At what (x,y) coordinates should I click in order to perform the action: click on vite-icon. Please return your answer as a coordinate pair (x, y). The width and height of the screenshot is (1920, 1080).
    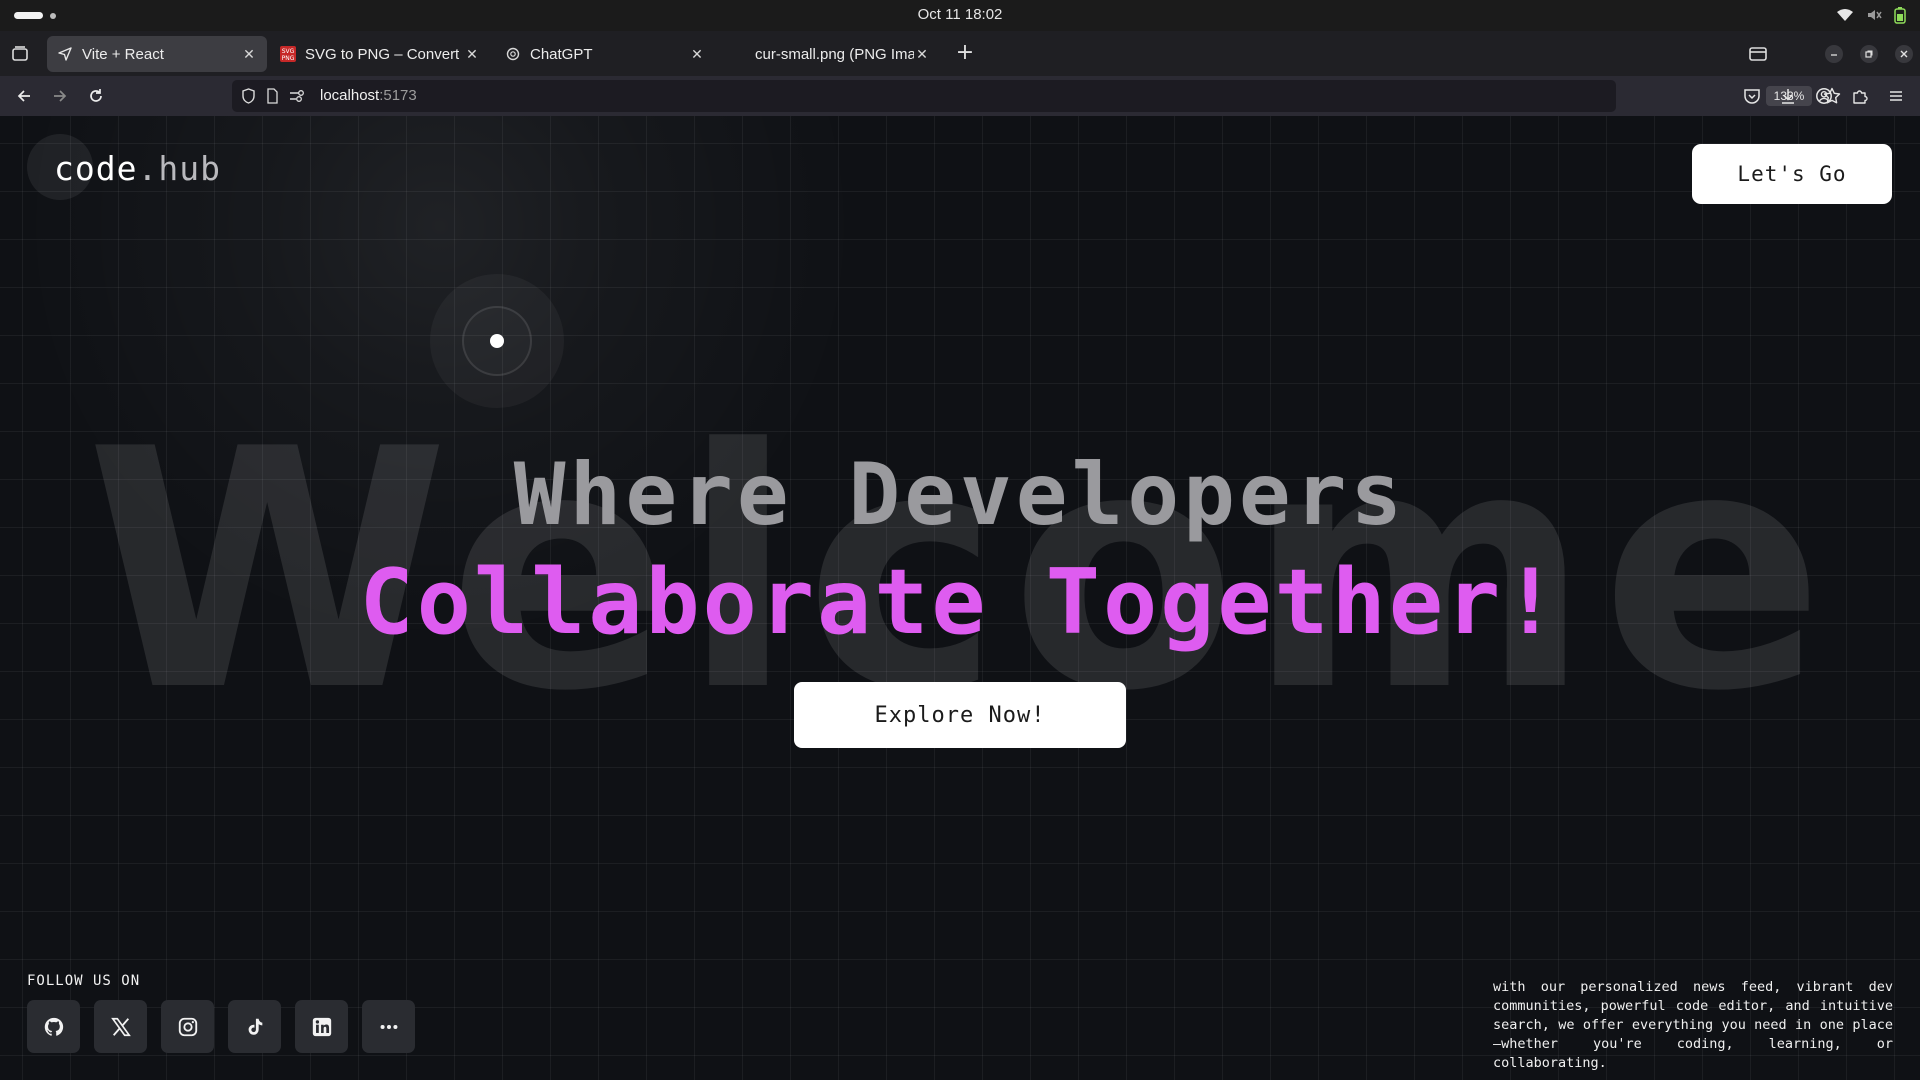
    Looking at the image, I should click on (65, 54).